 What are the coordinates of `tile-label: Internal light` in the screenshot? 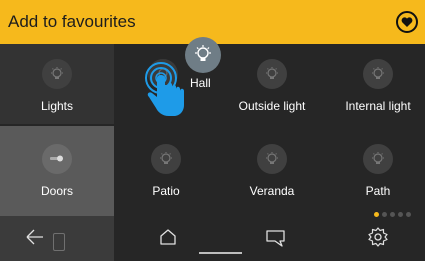 It's located at (378, 106).